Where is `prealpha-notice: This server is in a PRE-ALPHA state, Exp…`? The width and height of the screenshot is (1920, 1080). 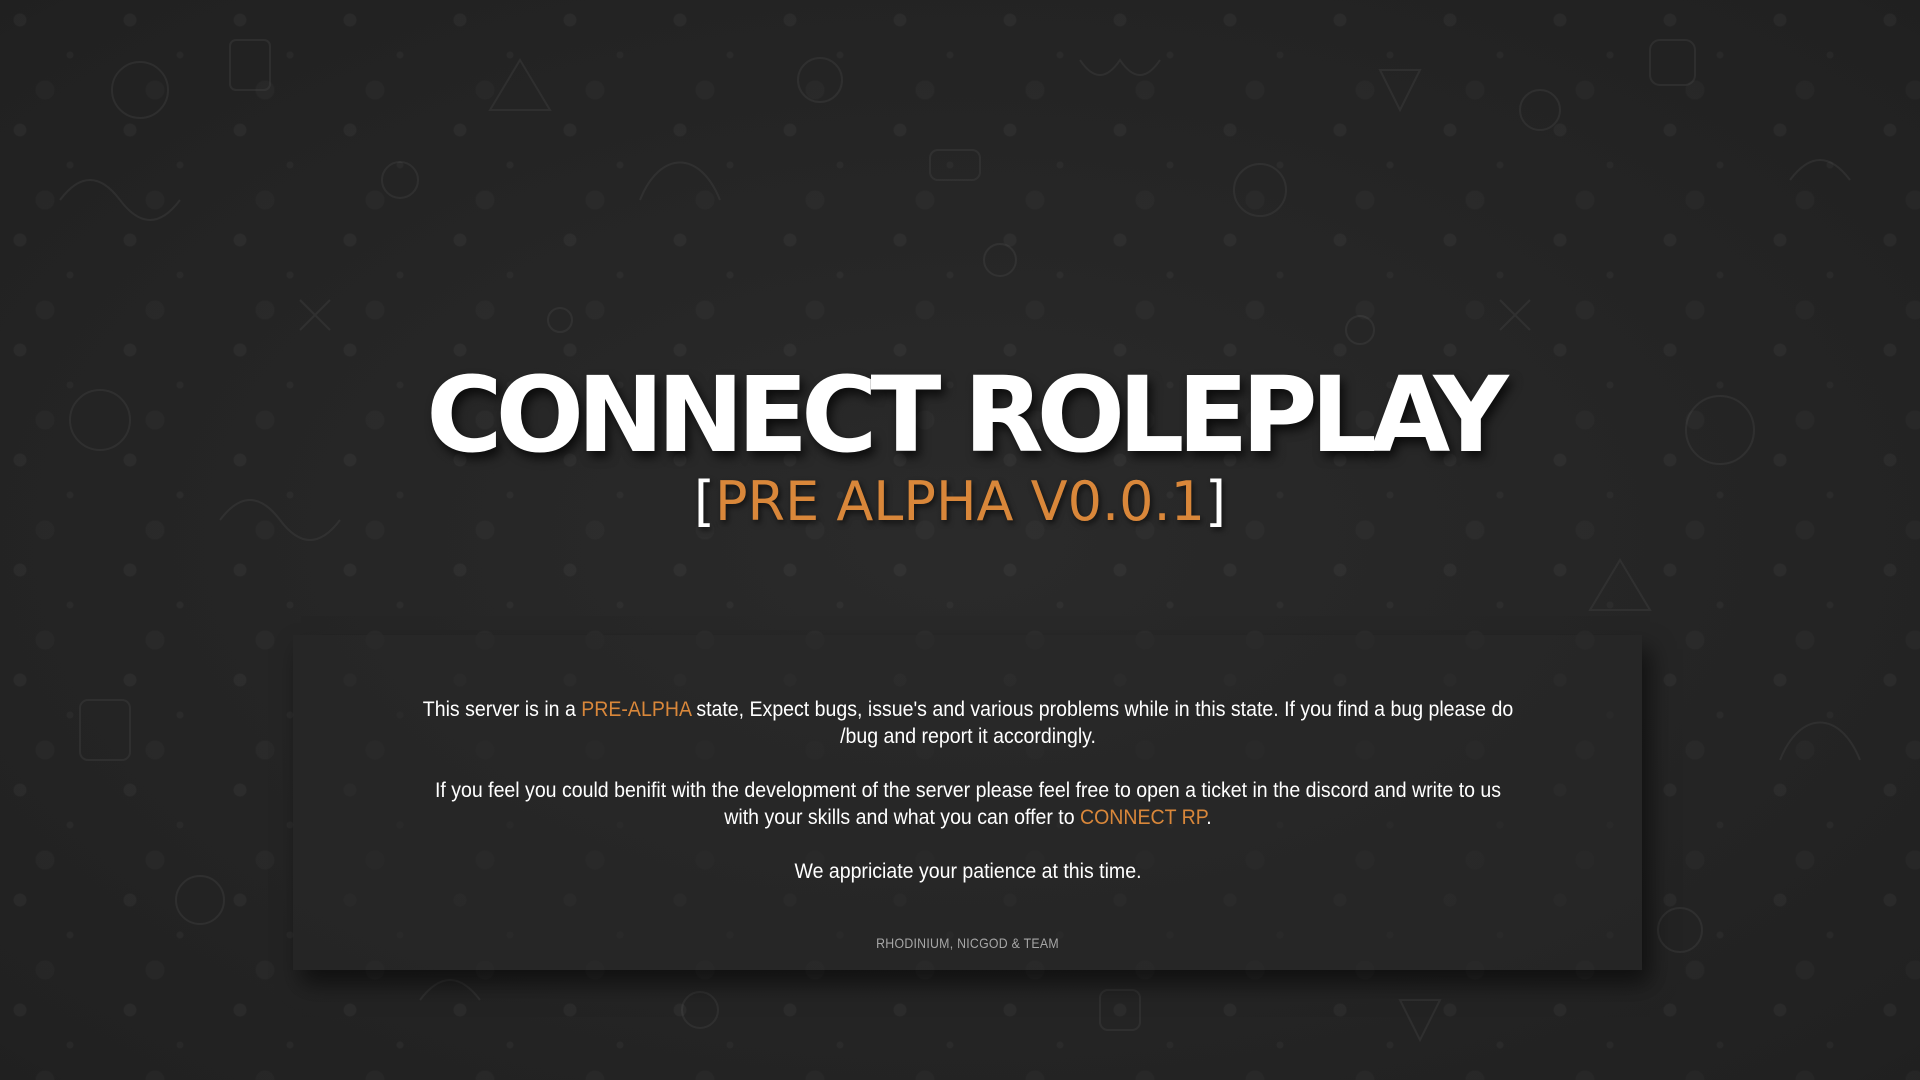 prealpha-notice: This server is in a PRE-ALPHA state, Exp… is located at coordinates (967, 723).